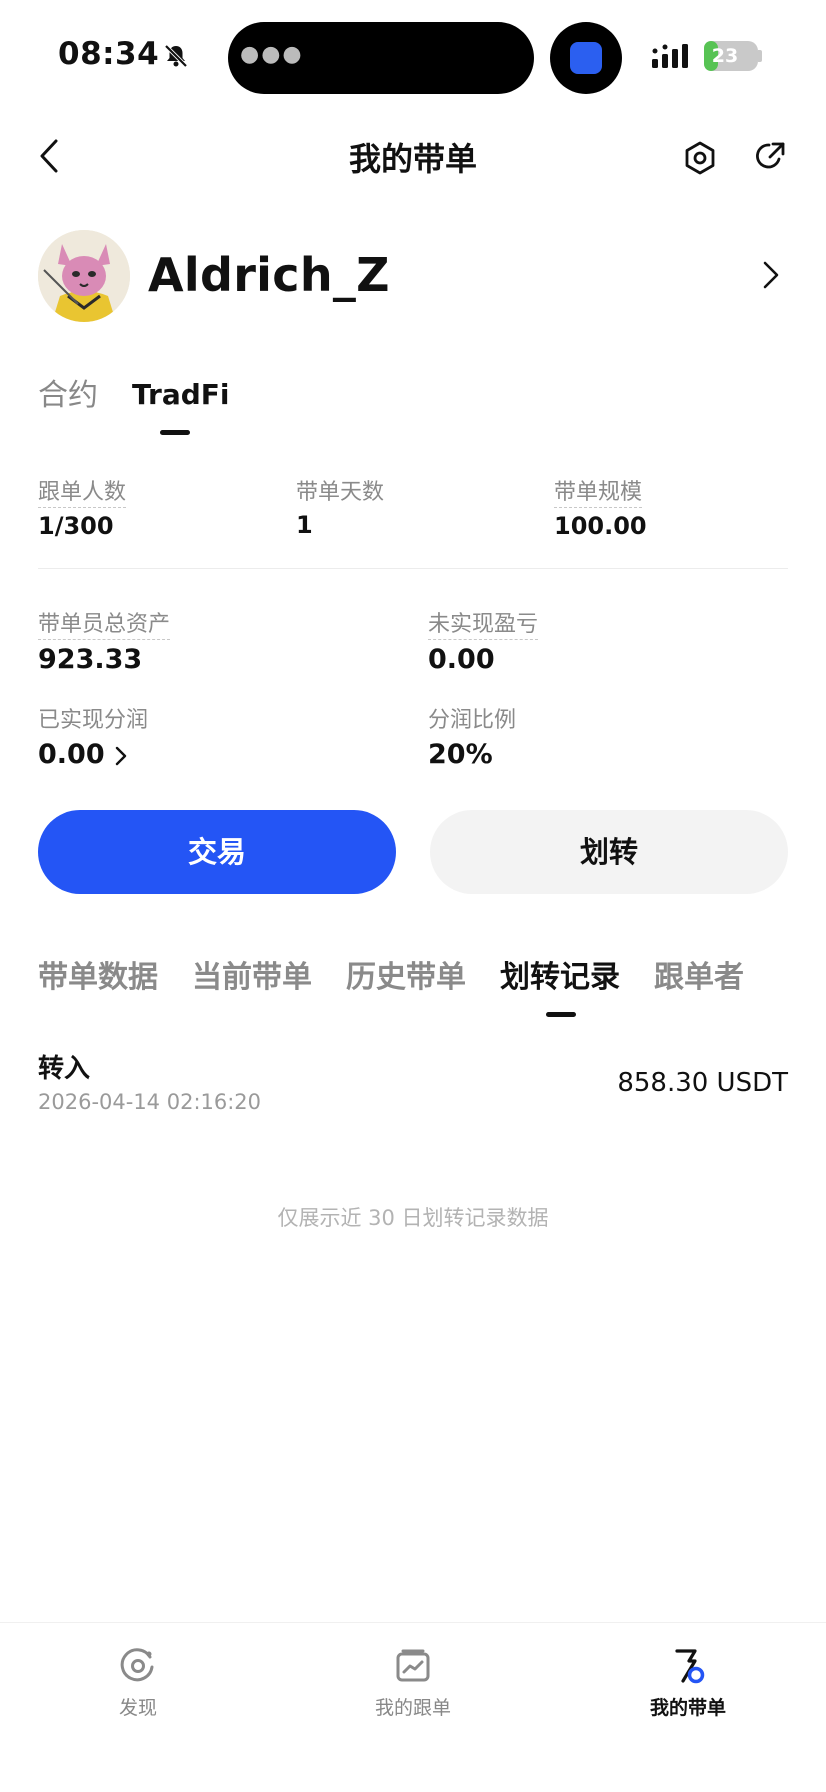  I want to click on stat-total-assets: 带单员总资产 923.33, so click(104, 640).